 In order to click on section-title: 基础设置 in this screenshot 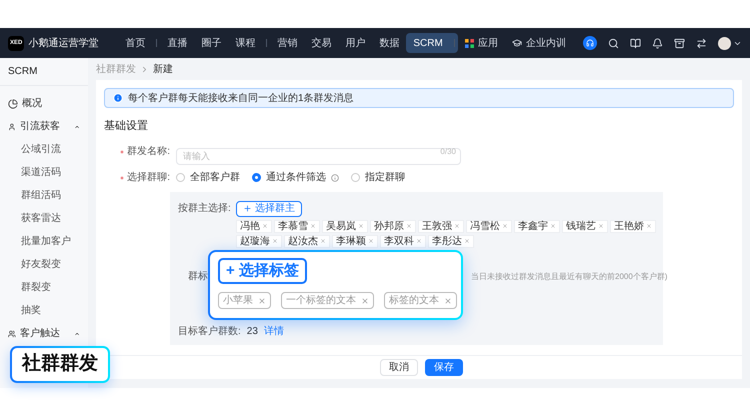, I will do `click(126, 126)`.